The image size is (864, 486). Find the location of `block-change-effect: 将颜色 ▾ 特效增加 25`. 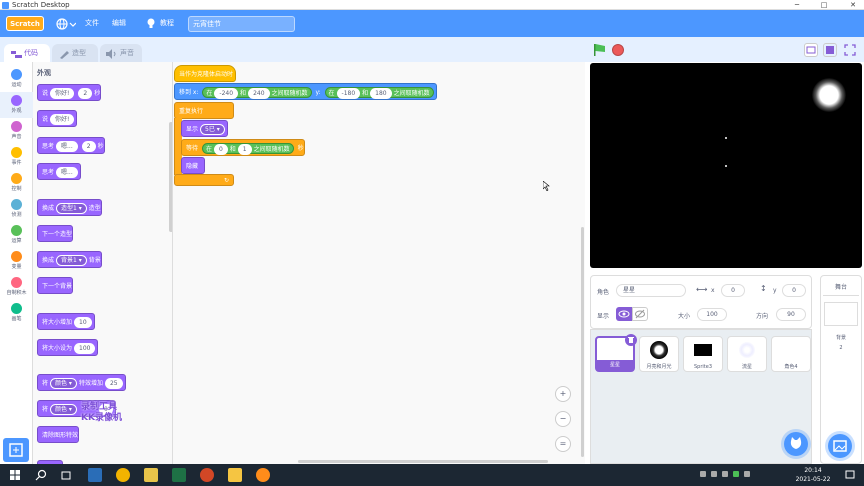

block-change-effect: 将颜色 ▾ 特效增加 25 is located at coordinates (81, 382).